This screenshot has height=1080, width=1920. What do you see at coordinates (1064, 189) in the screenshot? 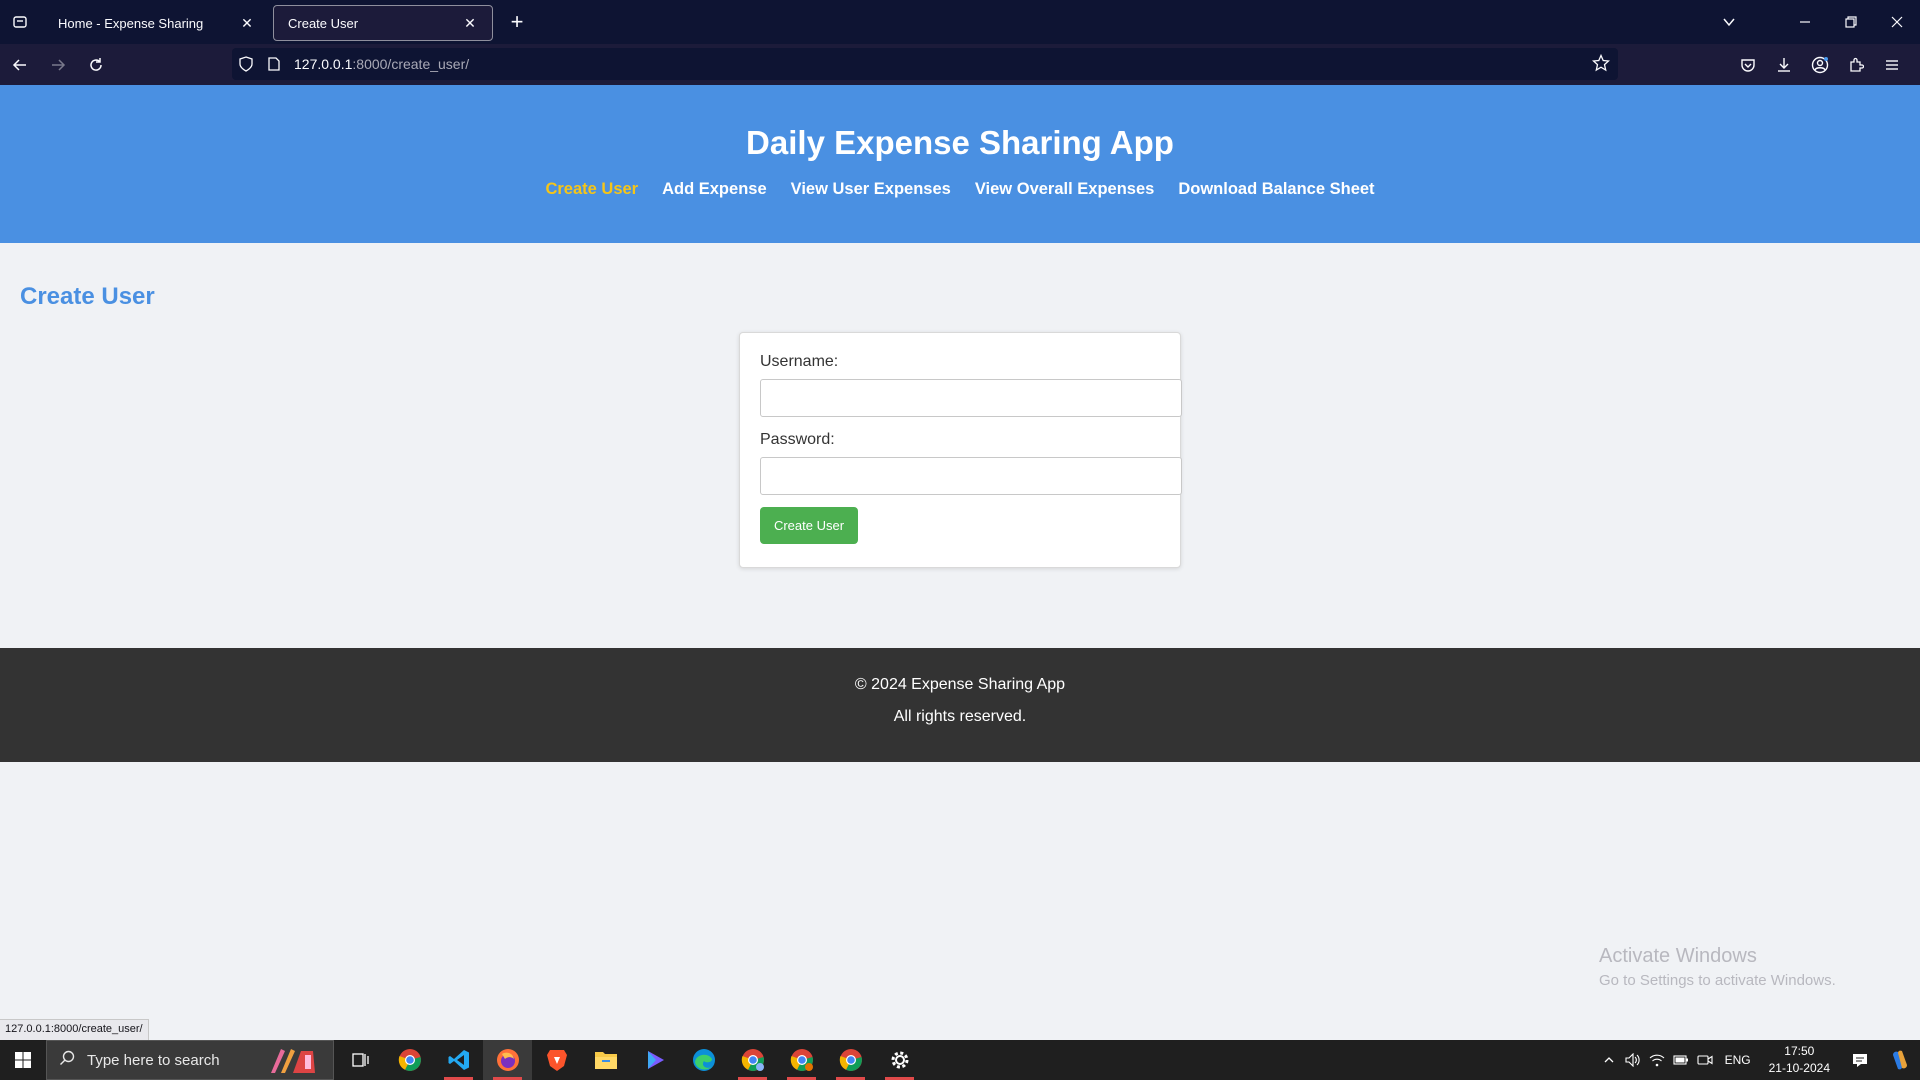
I see `nav-link-view-overall-expenses: View Overall Expenses` at bounding box center [1064, 189].